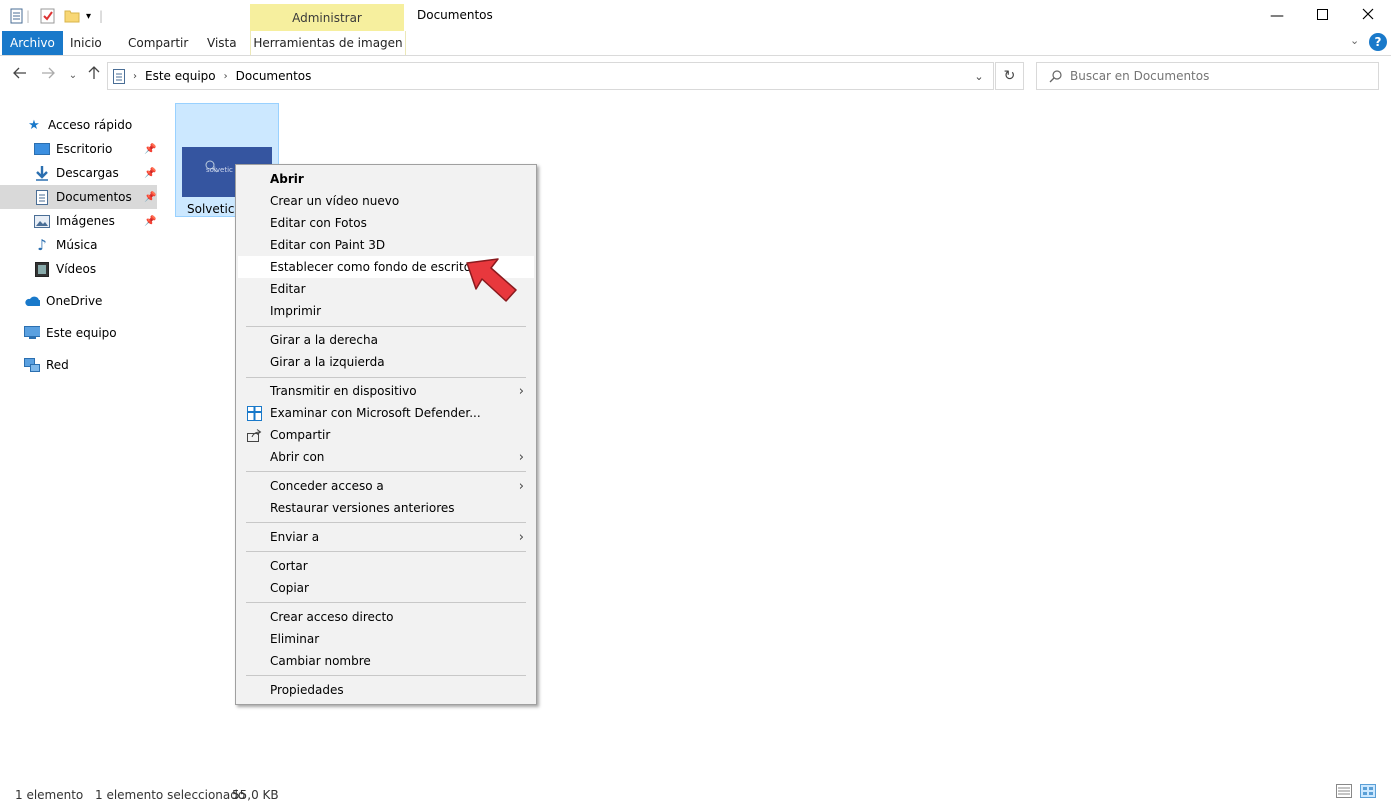 The image size is (1391, 807). I want to click on menu-item-crear-acceso-directo: Crear acceso directo, so click(386, 617).